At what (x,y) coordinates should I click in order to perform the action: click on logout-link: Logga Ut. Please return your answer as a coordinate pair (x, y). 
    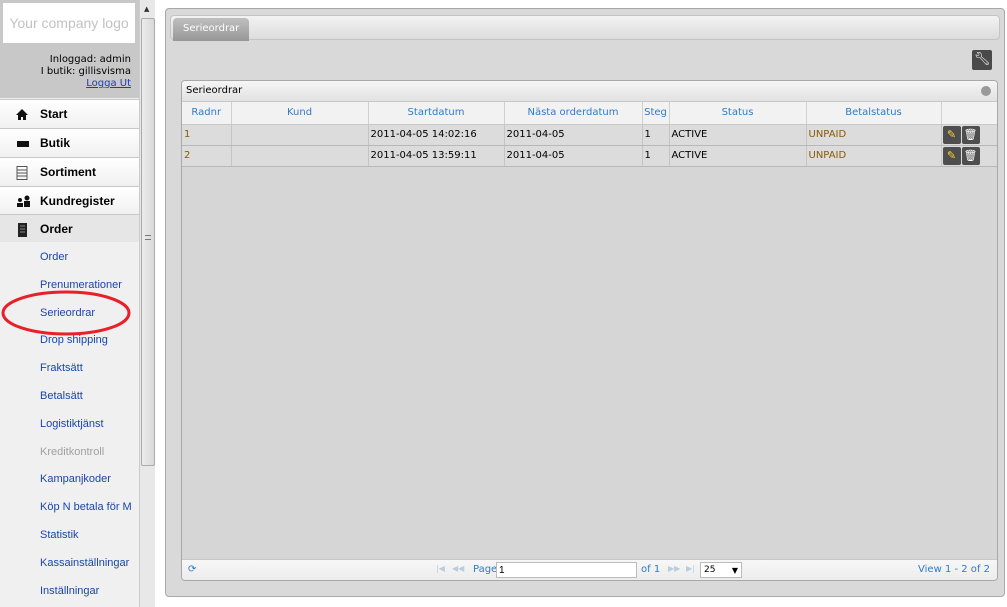
    Looking at the image, I should click on (108, 83).